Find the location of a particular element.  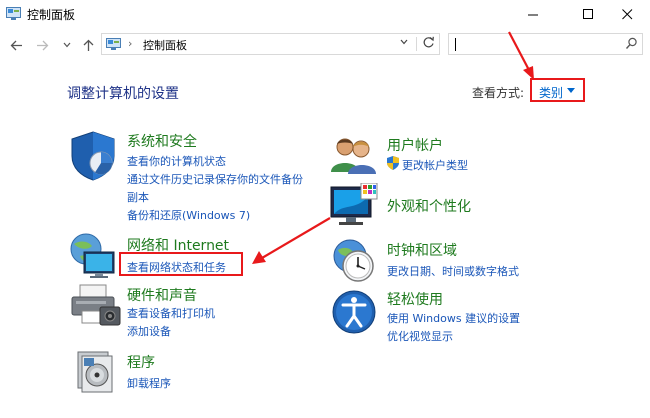

annotation-arrow-network is located at coordinates (291, 240).